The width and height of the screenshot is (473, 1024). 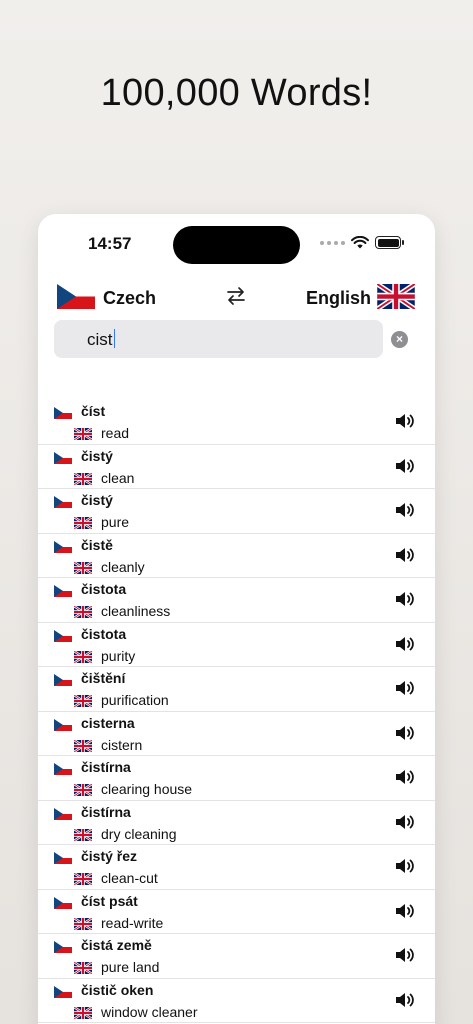 I want to click on english-translation: pure, so click(x=115, y=522).